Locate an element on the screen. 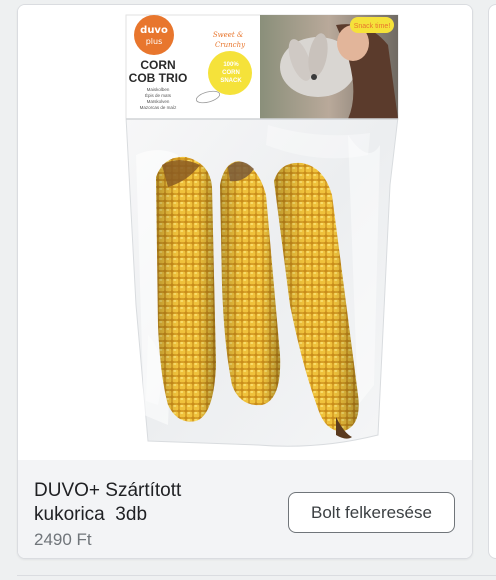 Image resolution: width=496 pixels, height=580 pixels. sticker-line2: CORN is located at coordinates (231, 73).